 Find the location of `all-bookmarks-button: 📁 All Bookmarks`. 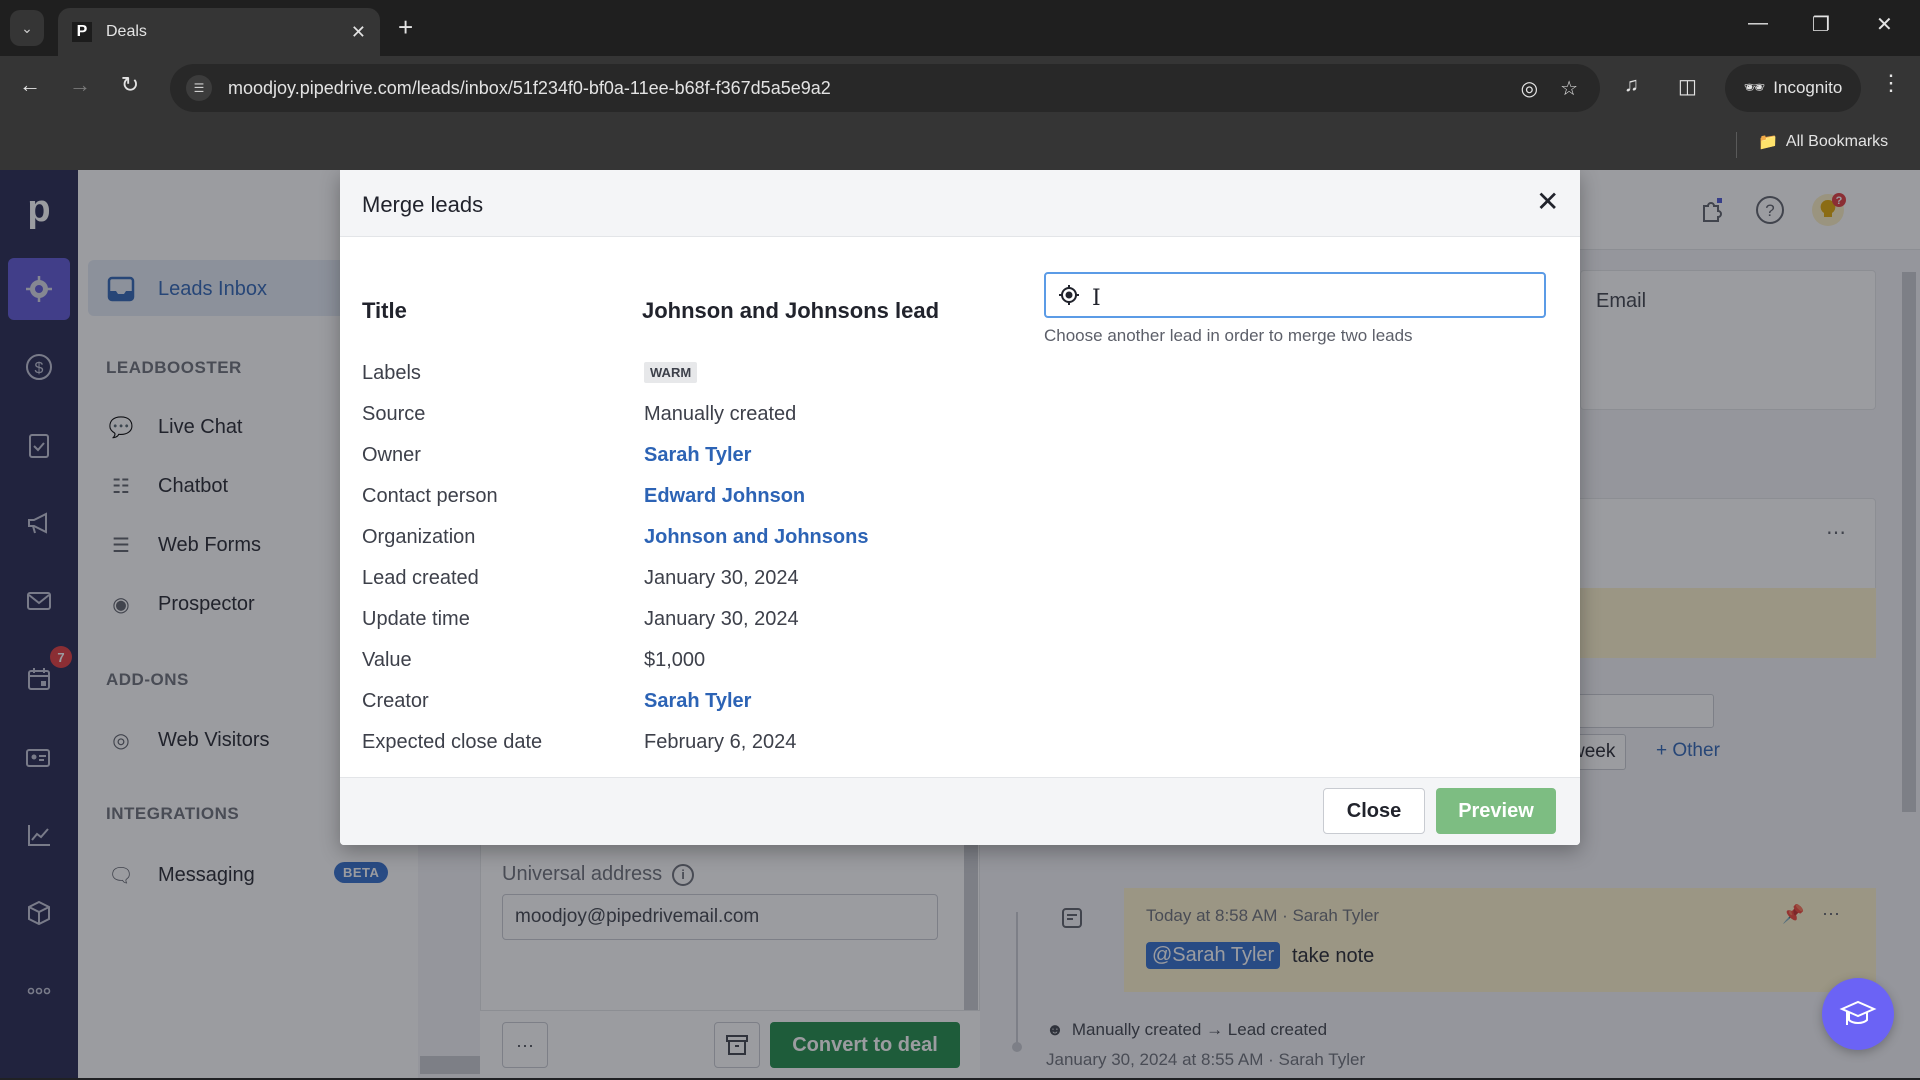

all-bookmarks-button: 📁 All Bookmarks is located at coordinates (1823, 142).